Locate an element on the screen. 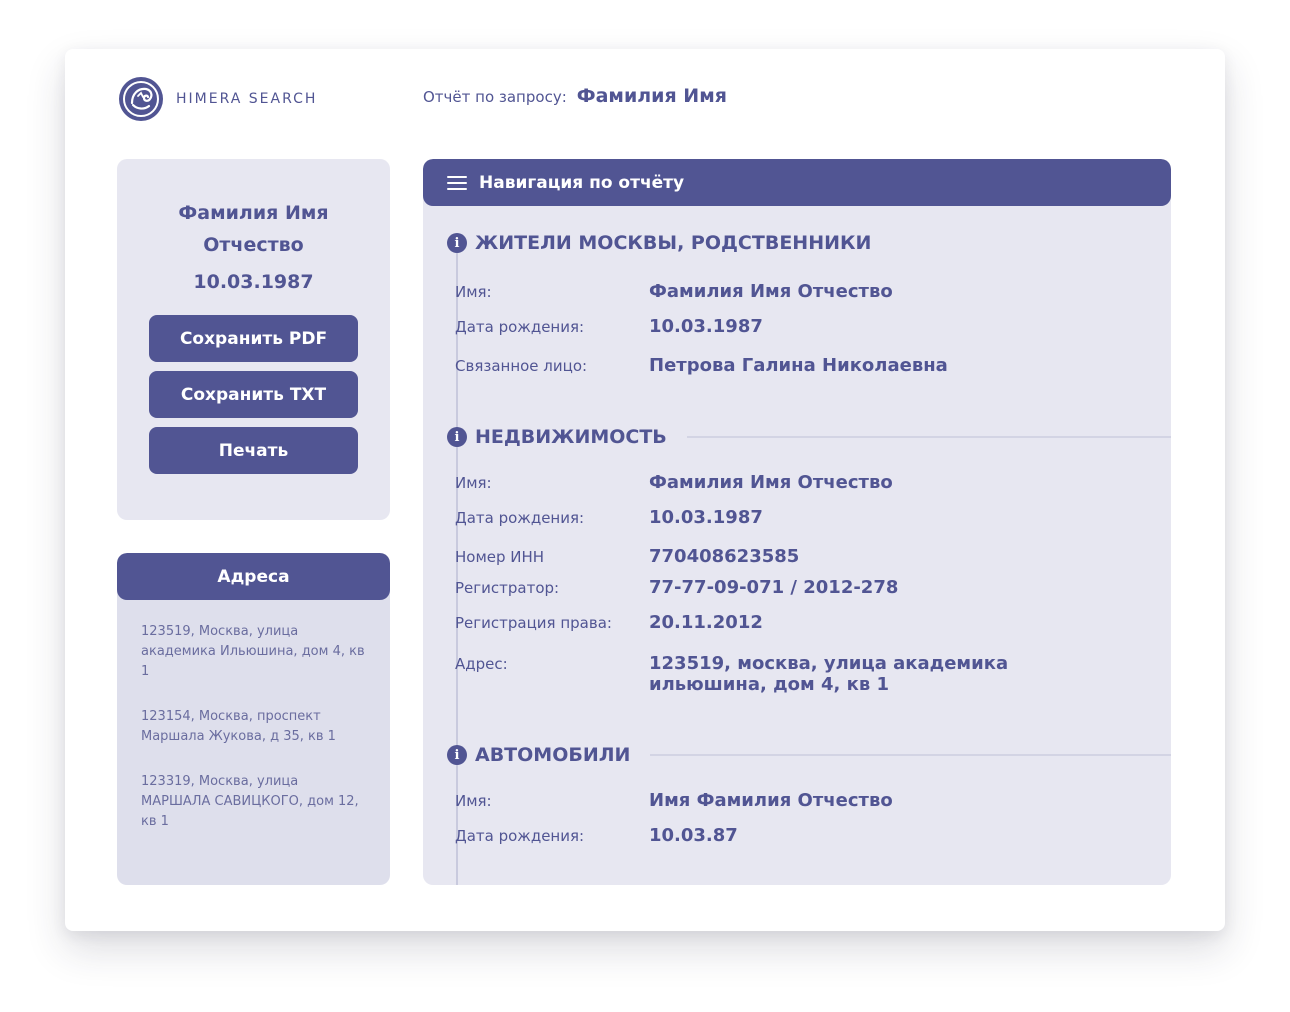 The image size is (1290, 1012). field-row: Номер ИНН 770408623585 is located at coordinates (627, 556).